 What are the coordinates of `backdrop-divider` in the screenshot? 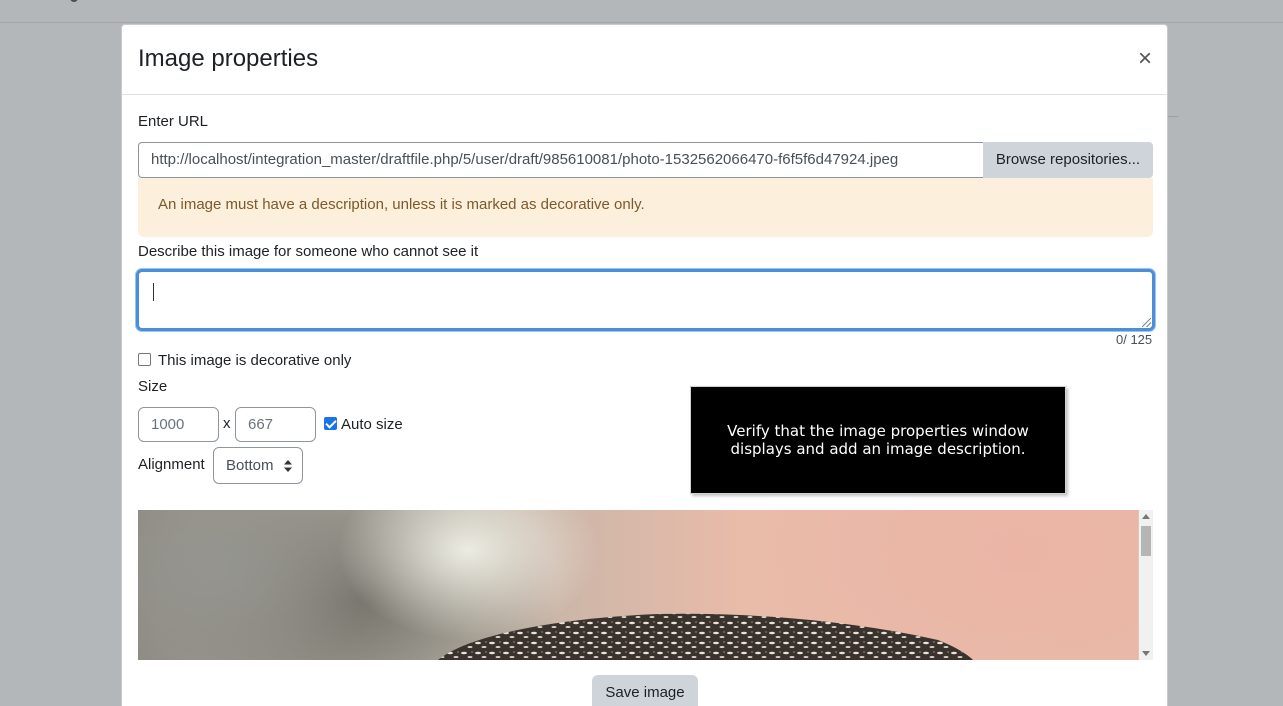 It's located at (1173, 116).